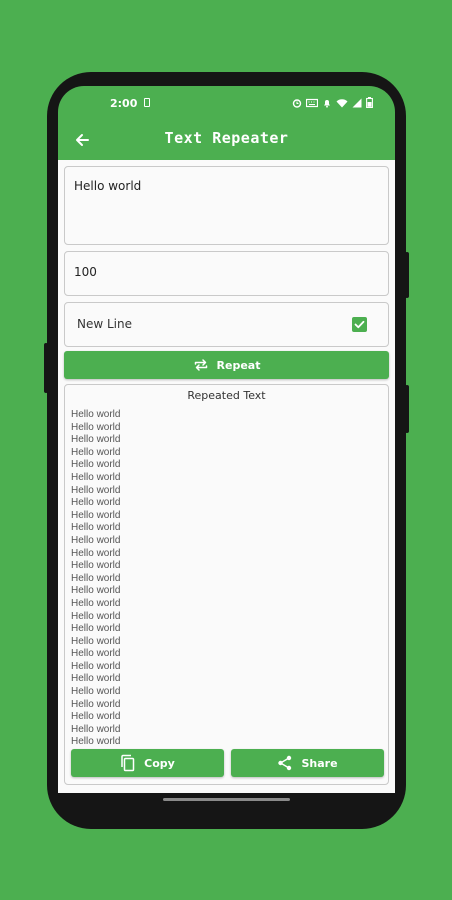 This screenshot has width=452, height=900. What do you see at coordinates (357, 102) in the screenshot?
I see `signal-icon` at bounding box center [357, 102].